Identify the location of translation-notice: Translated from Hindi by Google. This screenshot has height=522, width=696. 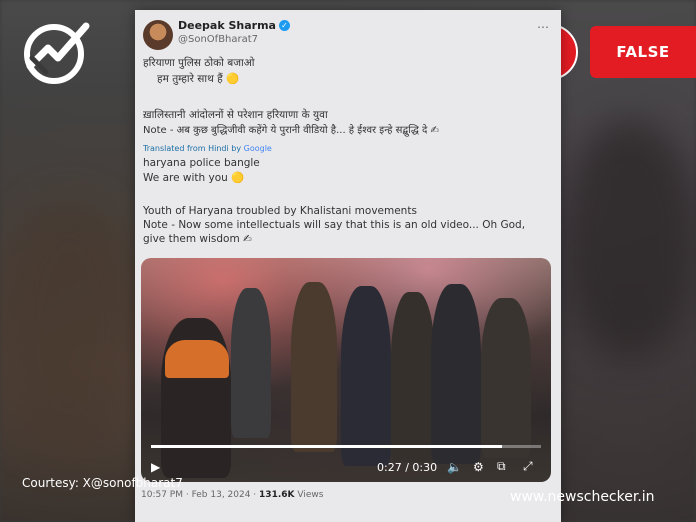
(207, 148).